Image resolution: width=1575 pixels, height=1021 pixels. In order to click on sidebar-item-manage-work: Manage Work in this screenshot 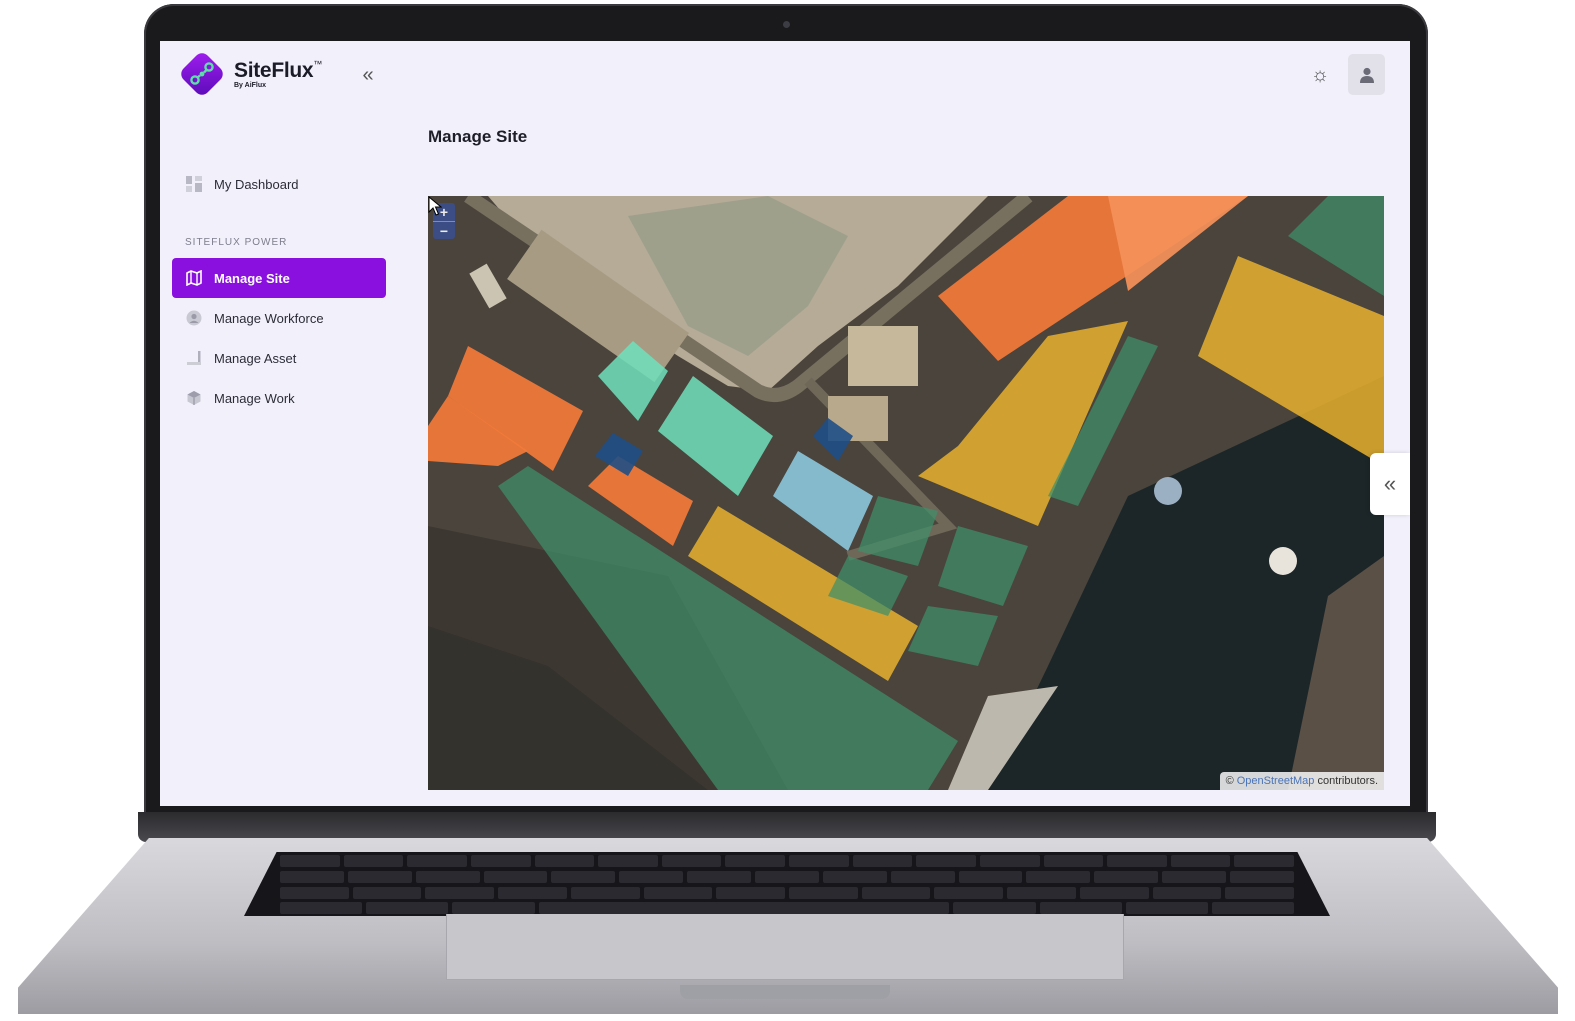, I will do `click(279, 398)`.